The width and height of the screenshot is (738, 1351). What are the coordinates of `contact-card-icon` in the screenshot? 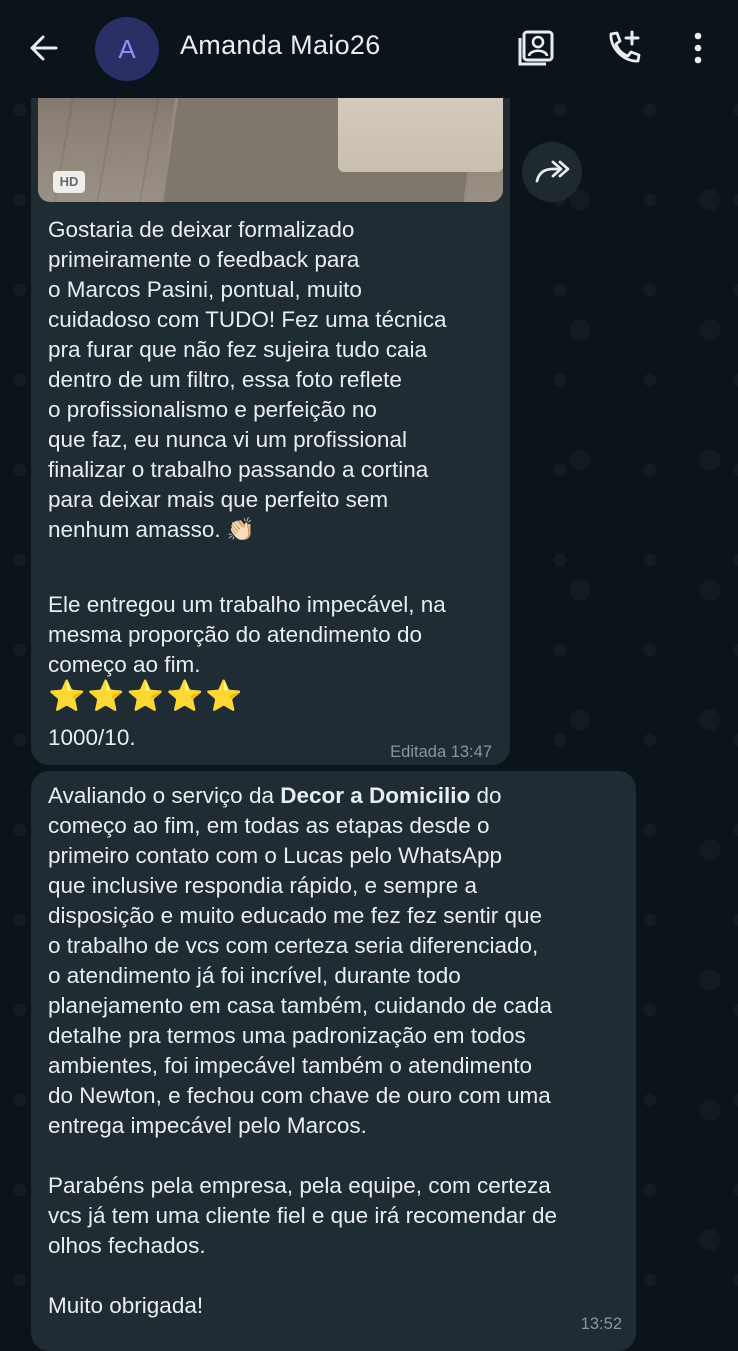 It's located at (536, 48).